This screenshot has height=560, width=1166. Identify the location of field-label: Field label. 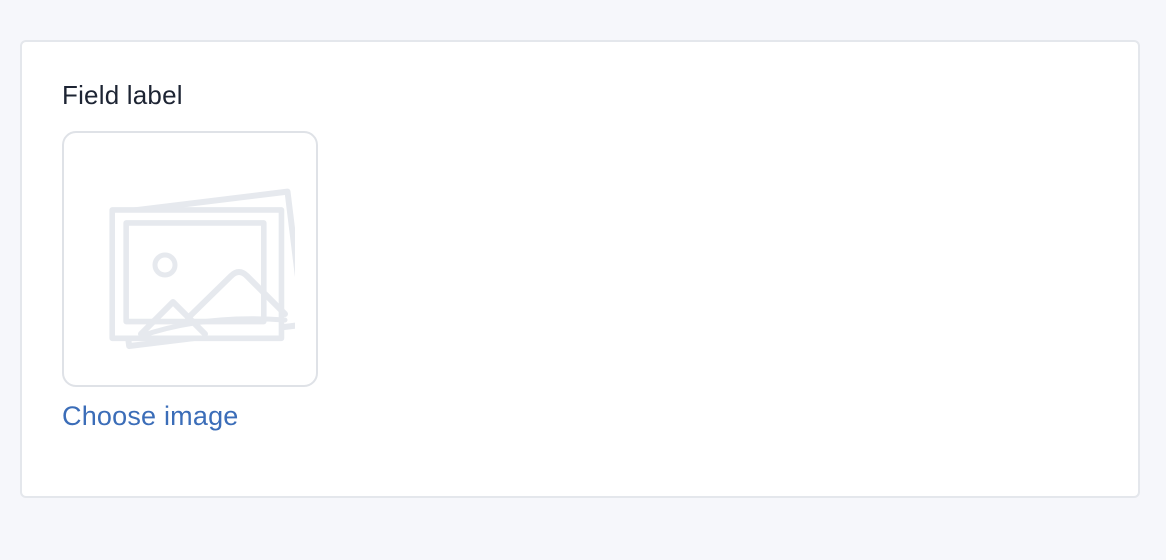
(122, 95).